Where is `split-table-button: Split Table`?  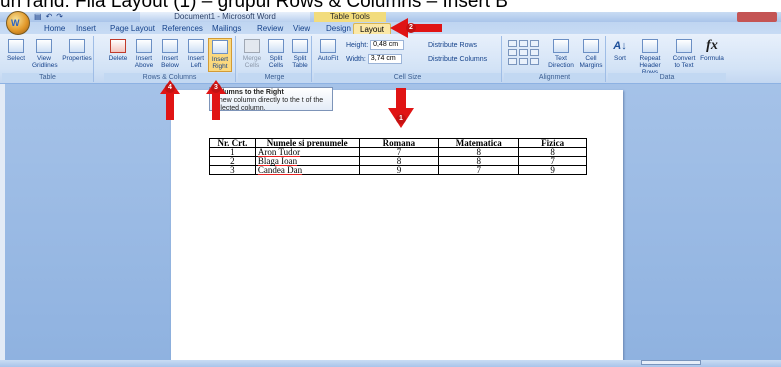
split-table-button: Split Table is located at coordinates (300, 55).